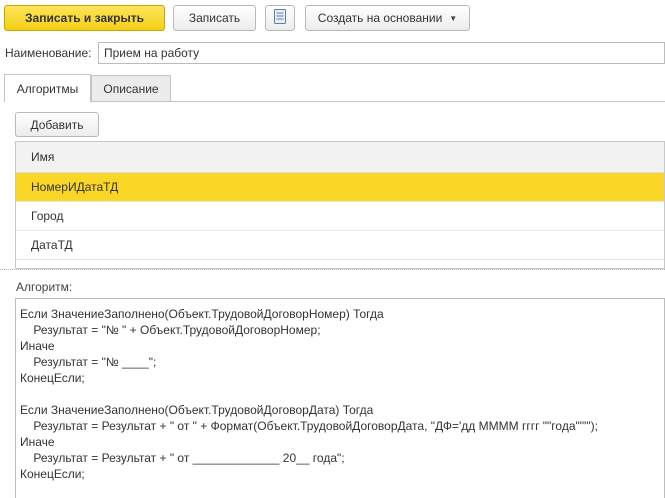 The image size is (665, 498). What do you see at coordinates (47, 88) in the screenshot?
I see `tab-algorithms: Алгоритмы` at bounding box center [47, 88].